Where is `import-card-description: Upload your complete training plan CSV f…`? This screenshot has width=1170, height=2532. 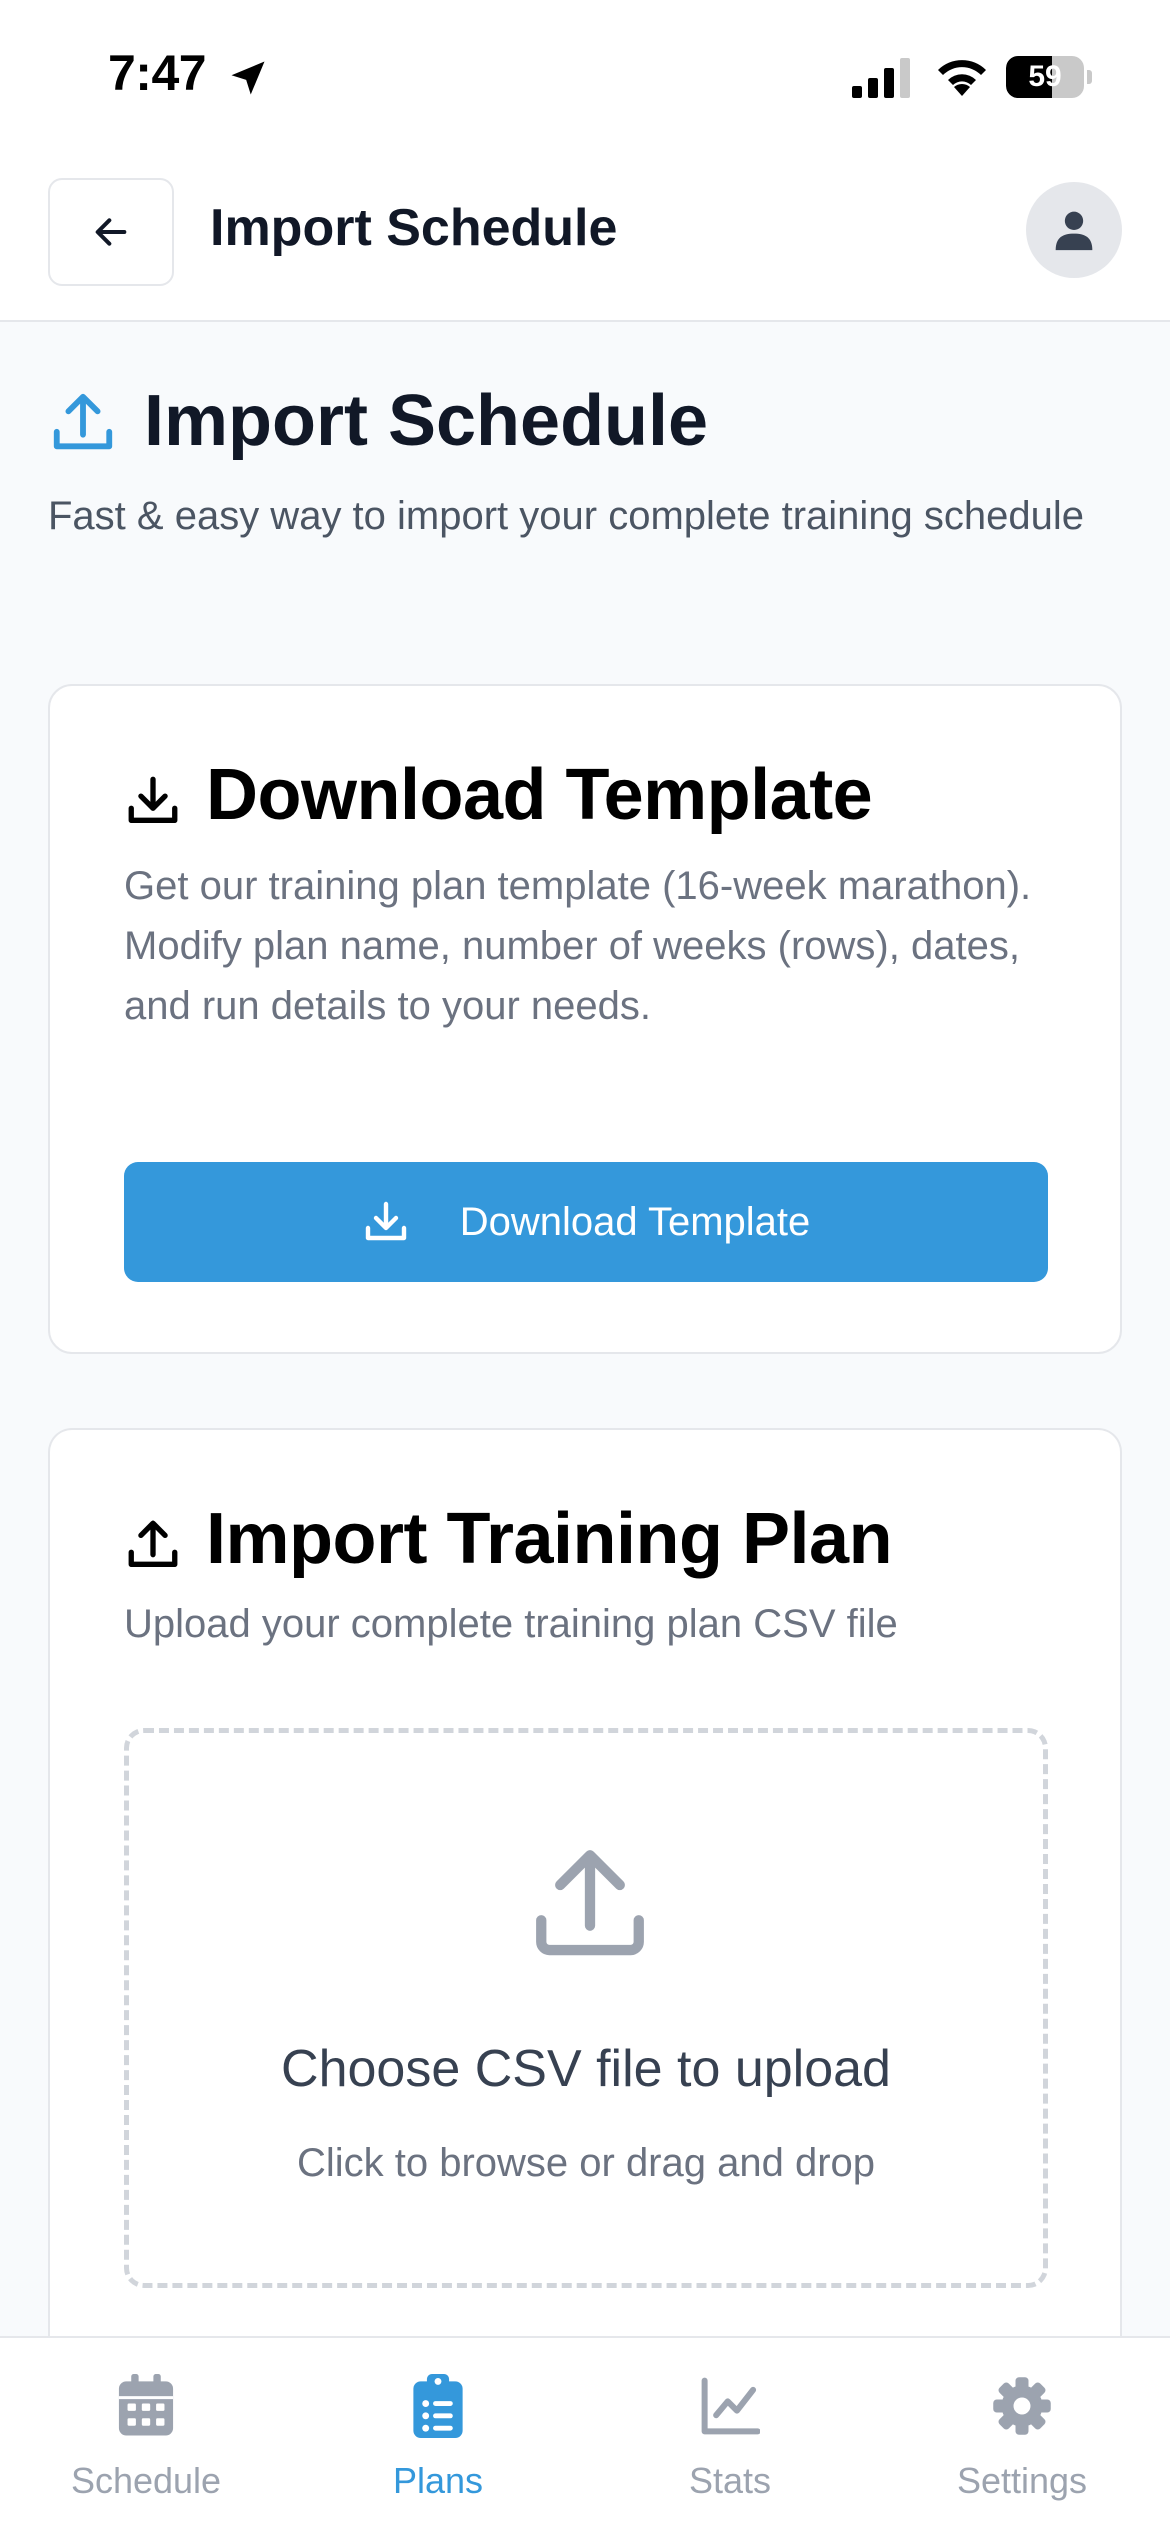
import-card-description: Upload your complete training plan CSV f… is located at coordinates (511, 1624).